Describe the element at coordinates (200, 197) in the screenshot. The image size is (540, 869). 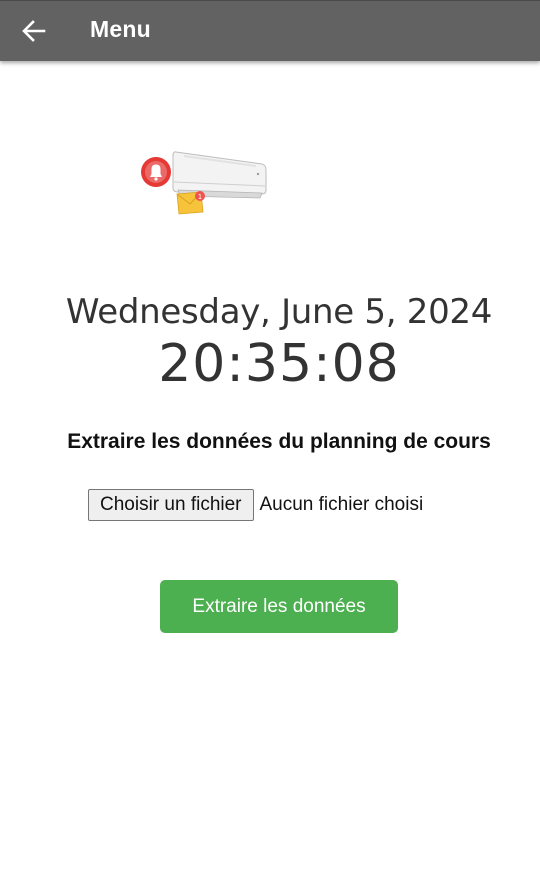
I see `envelope-badge-count: 1` at that location.